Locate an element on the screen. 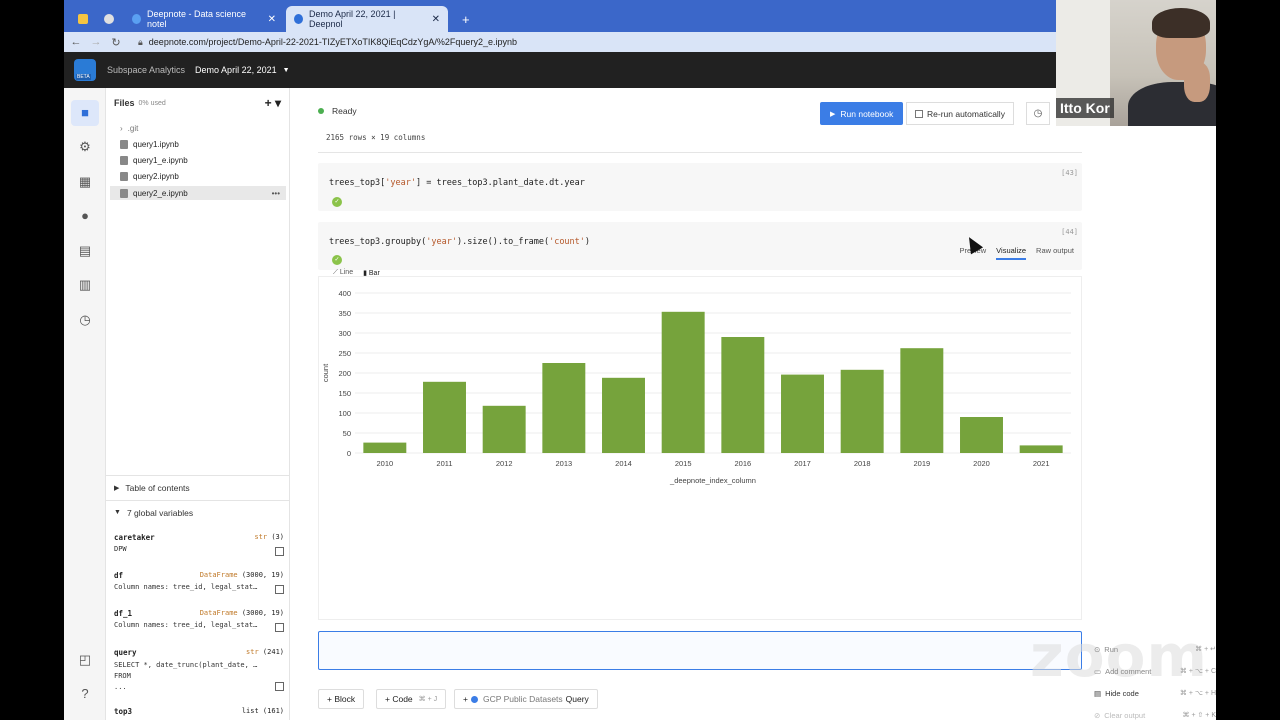  back-icon: ← is located at coordinates (76, 42).